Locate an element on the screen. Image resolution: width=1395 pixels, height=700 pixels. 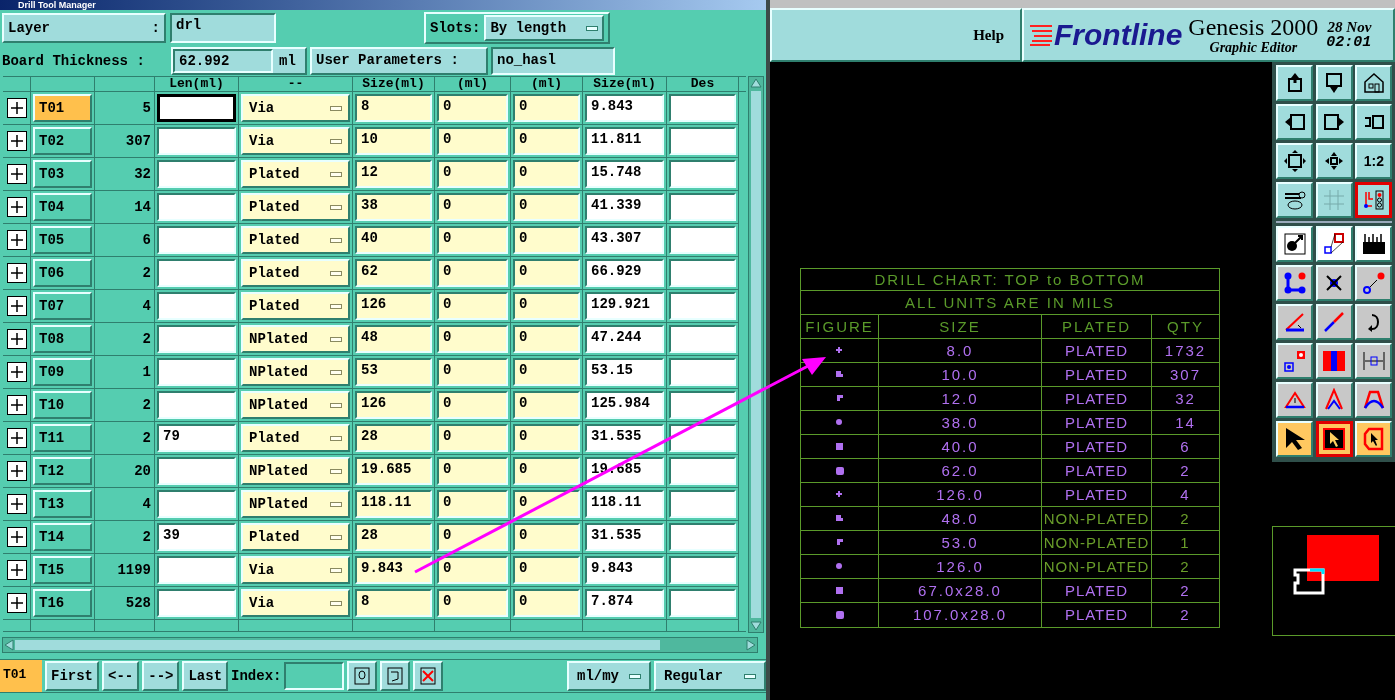
size-field: 53 is located at coordinates (393, 372).